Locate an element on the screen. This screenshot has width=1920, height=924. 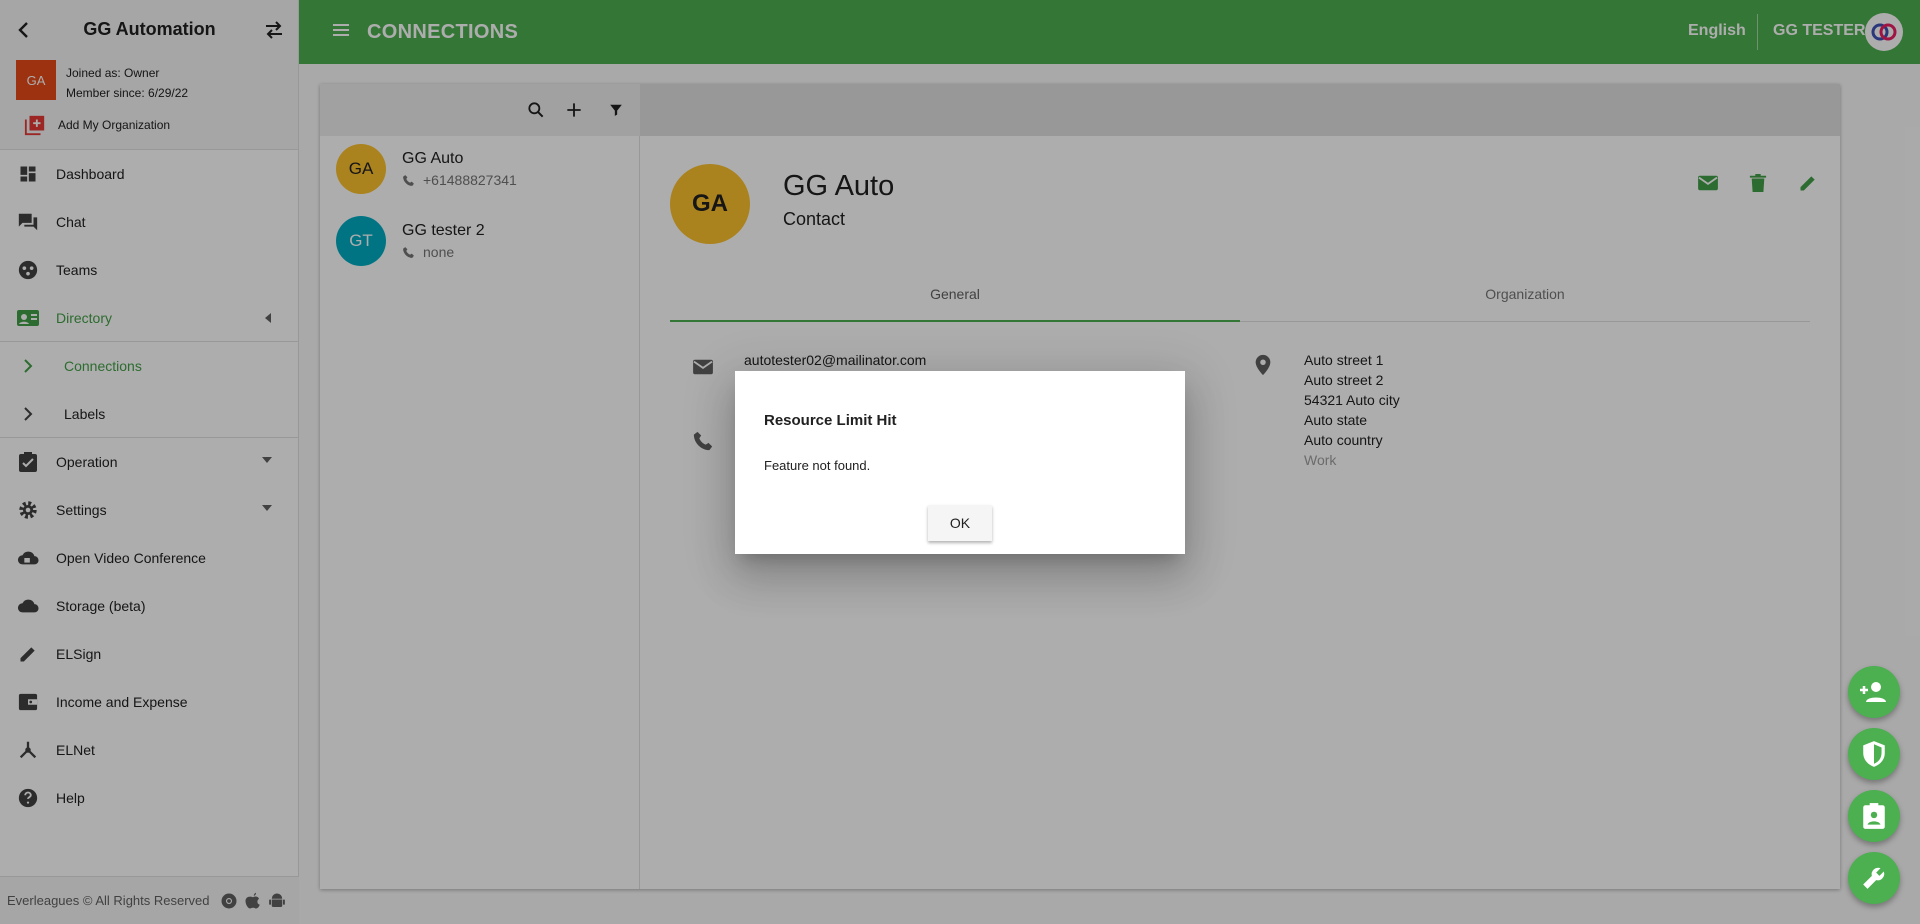
shield-icon is located at coordinates (1874, 754).